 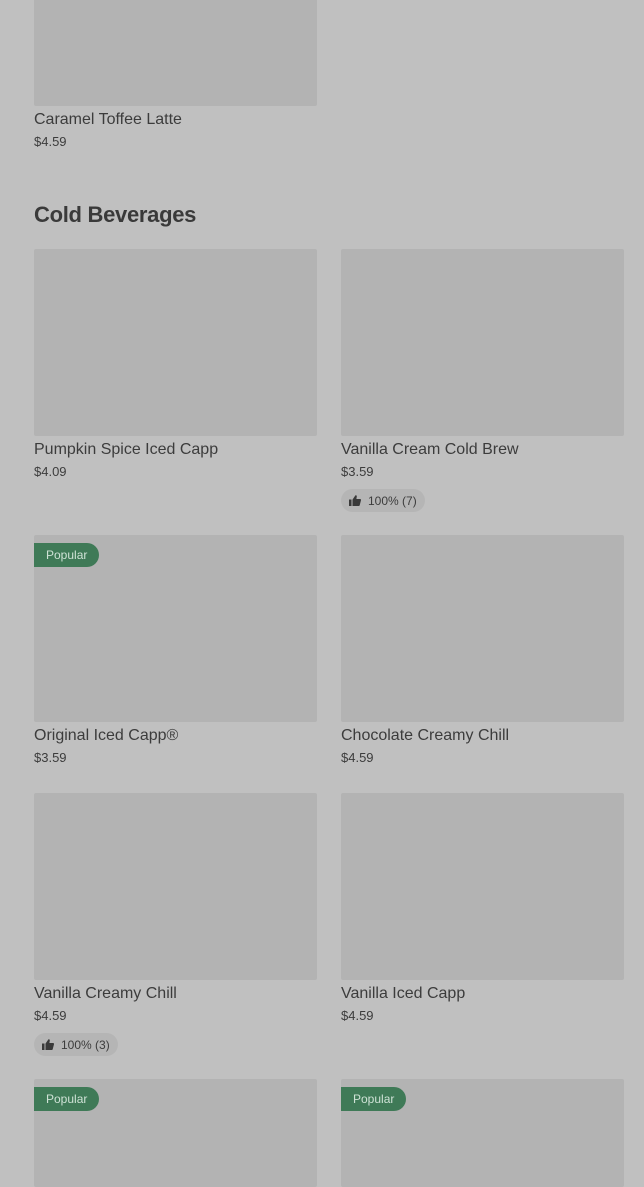 I want to click on rating-text: 100% (7), so click(x=392, y=500).